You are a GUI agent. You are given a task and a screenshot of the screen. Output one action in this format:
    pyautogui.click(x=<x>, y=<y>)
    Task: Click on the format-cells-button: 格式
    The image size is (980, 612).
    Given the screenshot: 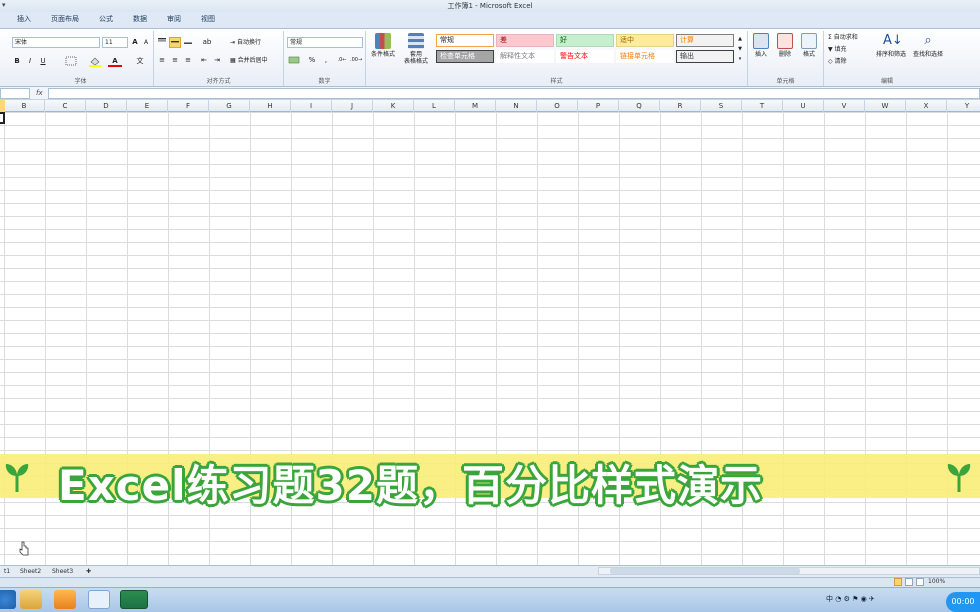 What is the action you would take?
    pyautogui.click(x=809, y=45)
    